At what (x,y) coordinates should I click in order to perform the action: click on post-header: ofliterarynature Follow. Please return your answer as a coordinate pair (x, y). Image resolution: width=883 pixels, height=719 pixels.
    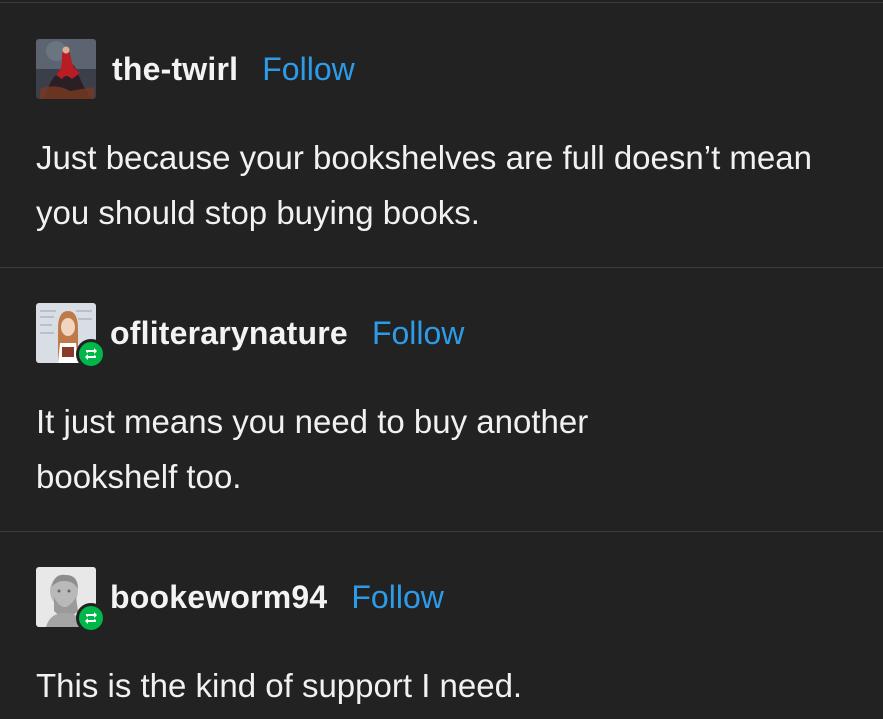
    Looking at the image, I should click on (250, 335).